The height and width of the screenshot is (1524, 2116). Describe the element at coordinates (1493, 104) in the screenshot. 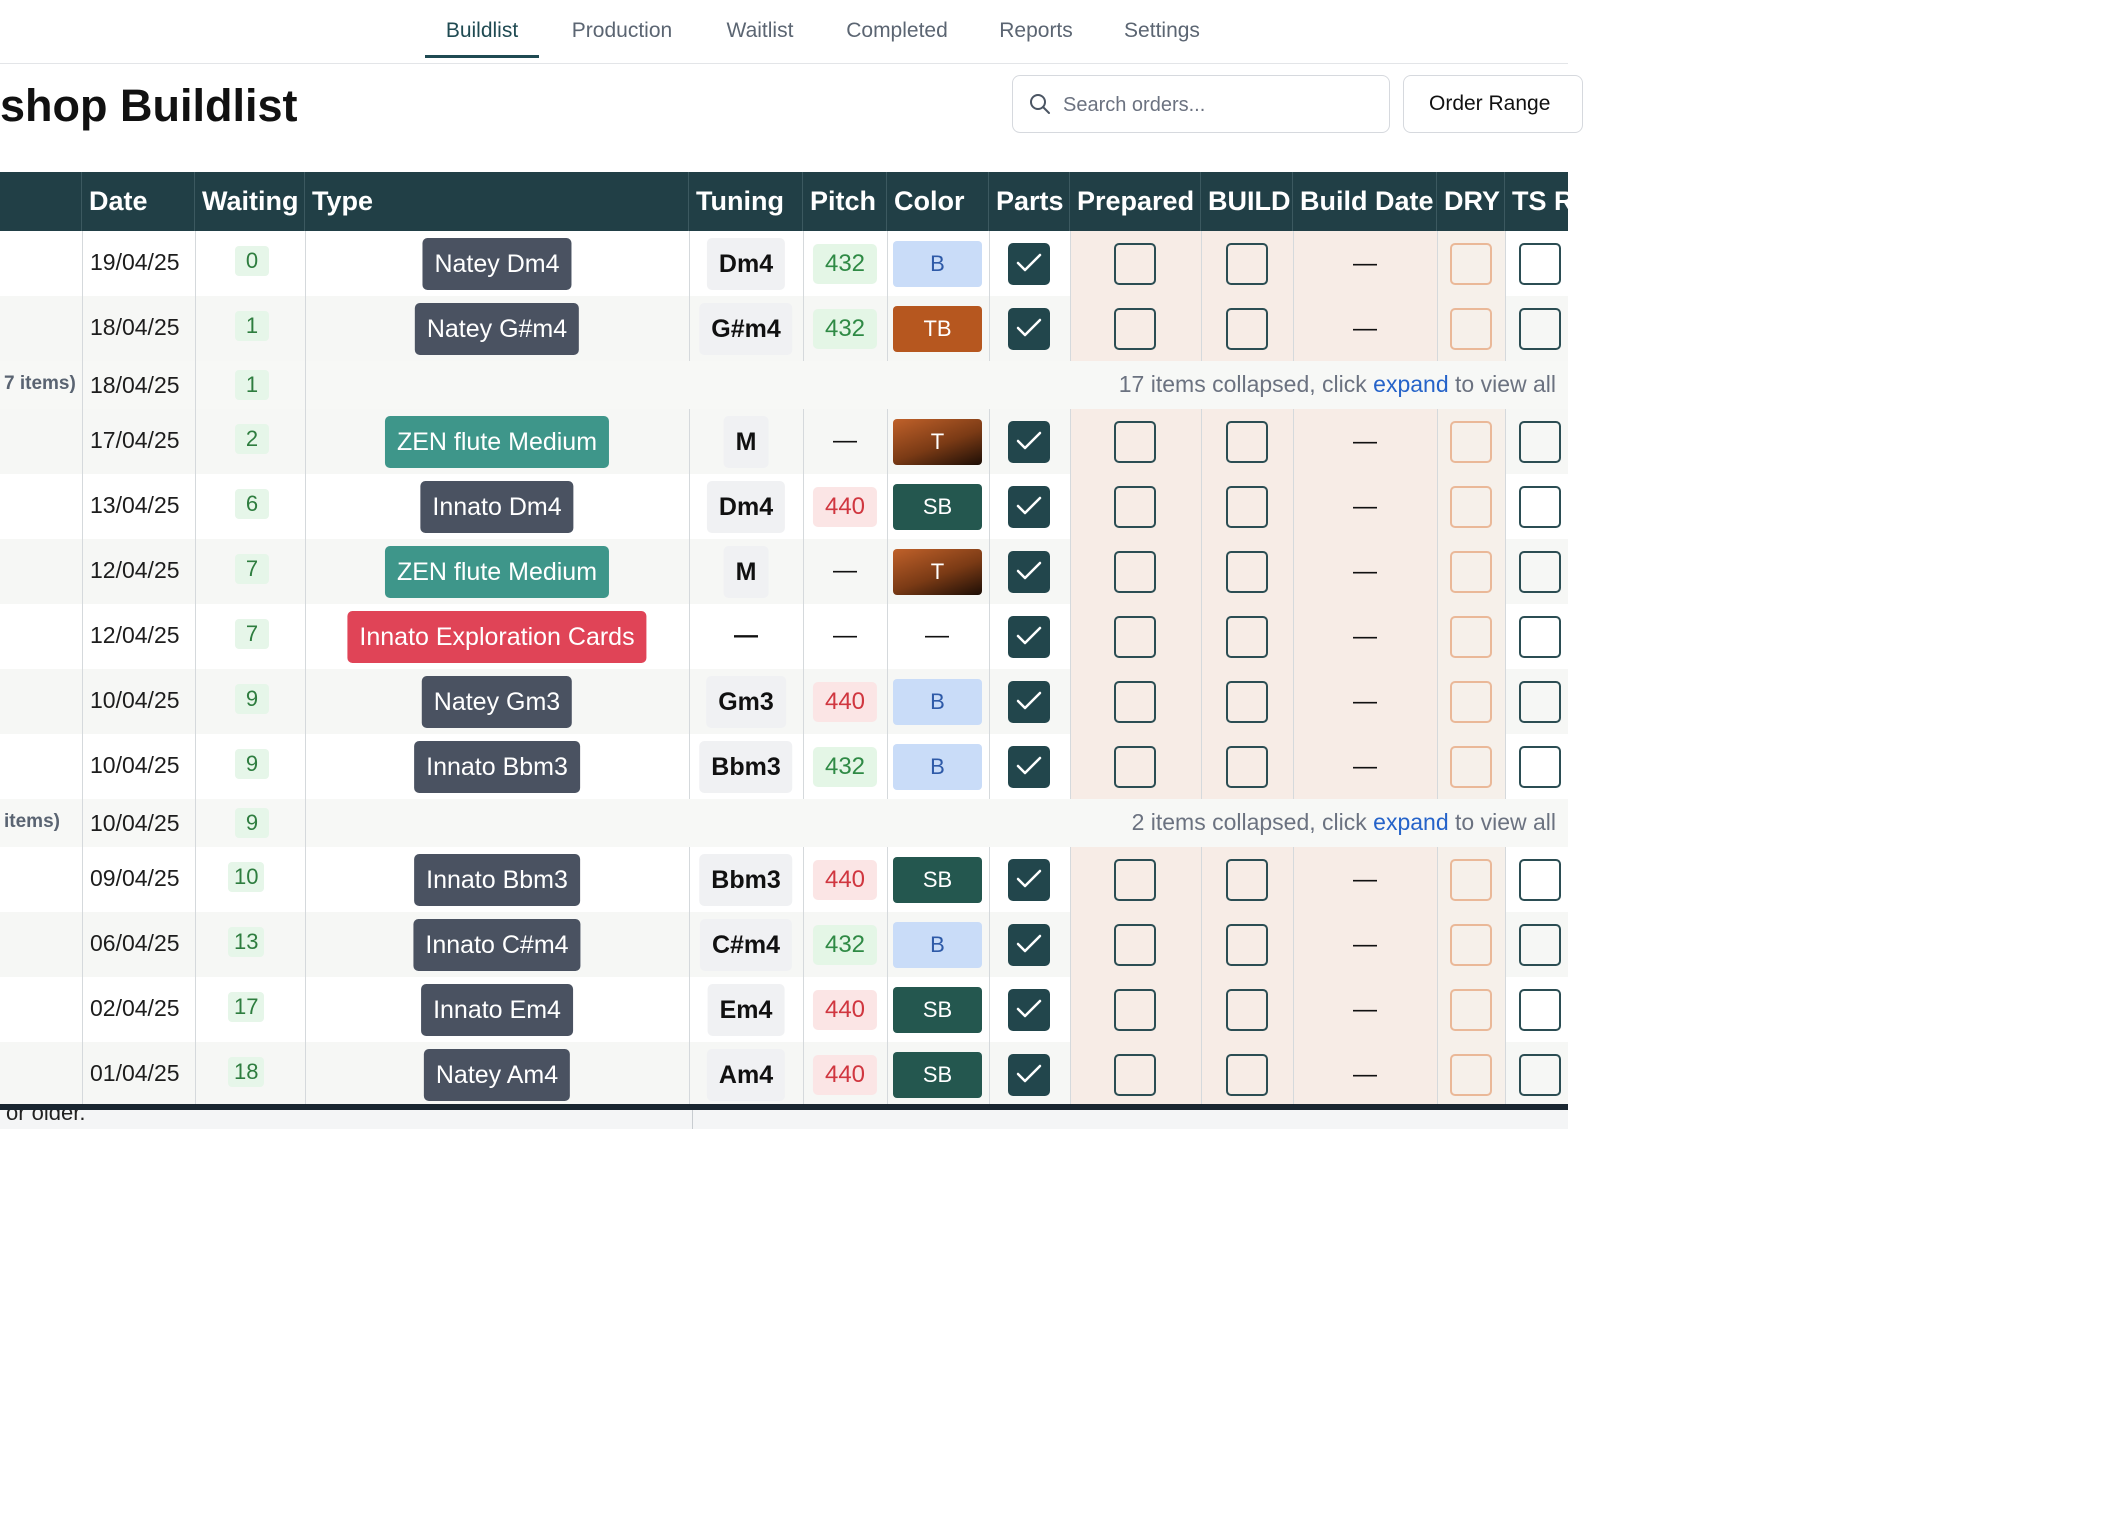

I see `order-range-button: Order Range` at that location.